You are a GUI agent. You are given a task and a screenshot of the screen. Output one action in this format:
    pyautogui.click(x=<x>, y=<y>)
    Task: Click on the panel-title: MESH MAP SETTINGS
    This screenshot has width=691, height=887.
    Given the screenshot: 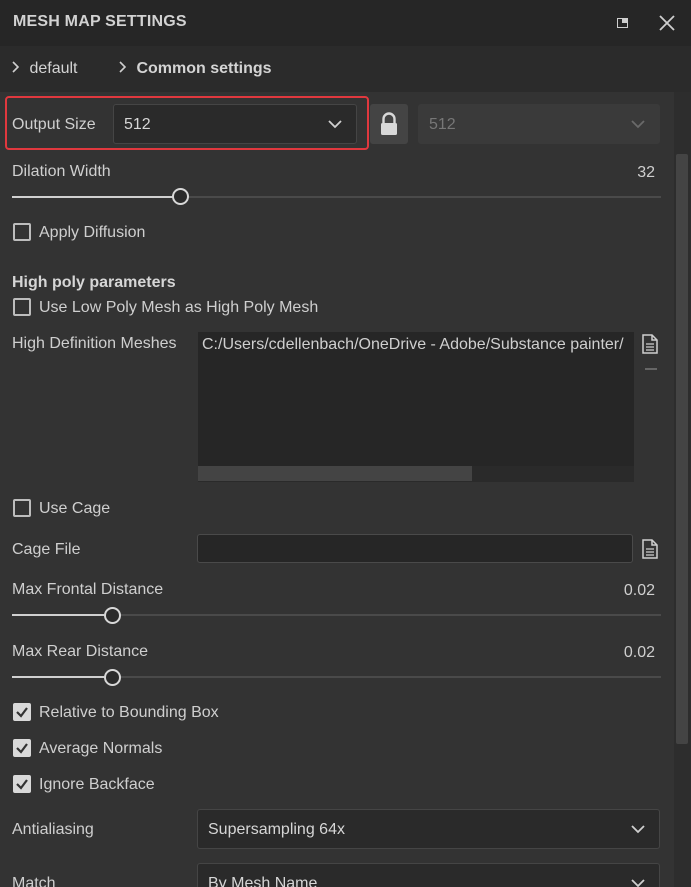 What is the action you would take?
    pyautogui.click(x=100, y=21)
    